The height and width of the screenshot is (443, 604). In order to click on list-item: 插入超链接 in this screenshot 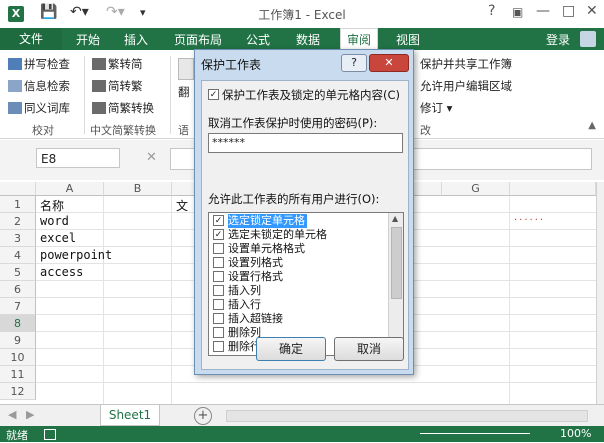, I will do `click(300, 319)`.